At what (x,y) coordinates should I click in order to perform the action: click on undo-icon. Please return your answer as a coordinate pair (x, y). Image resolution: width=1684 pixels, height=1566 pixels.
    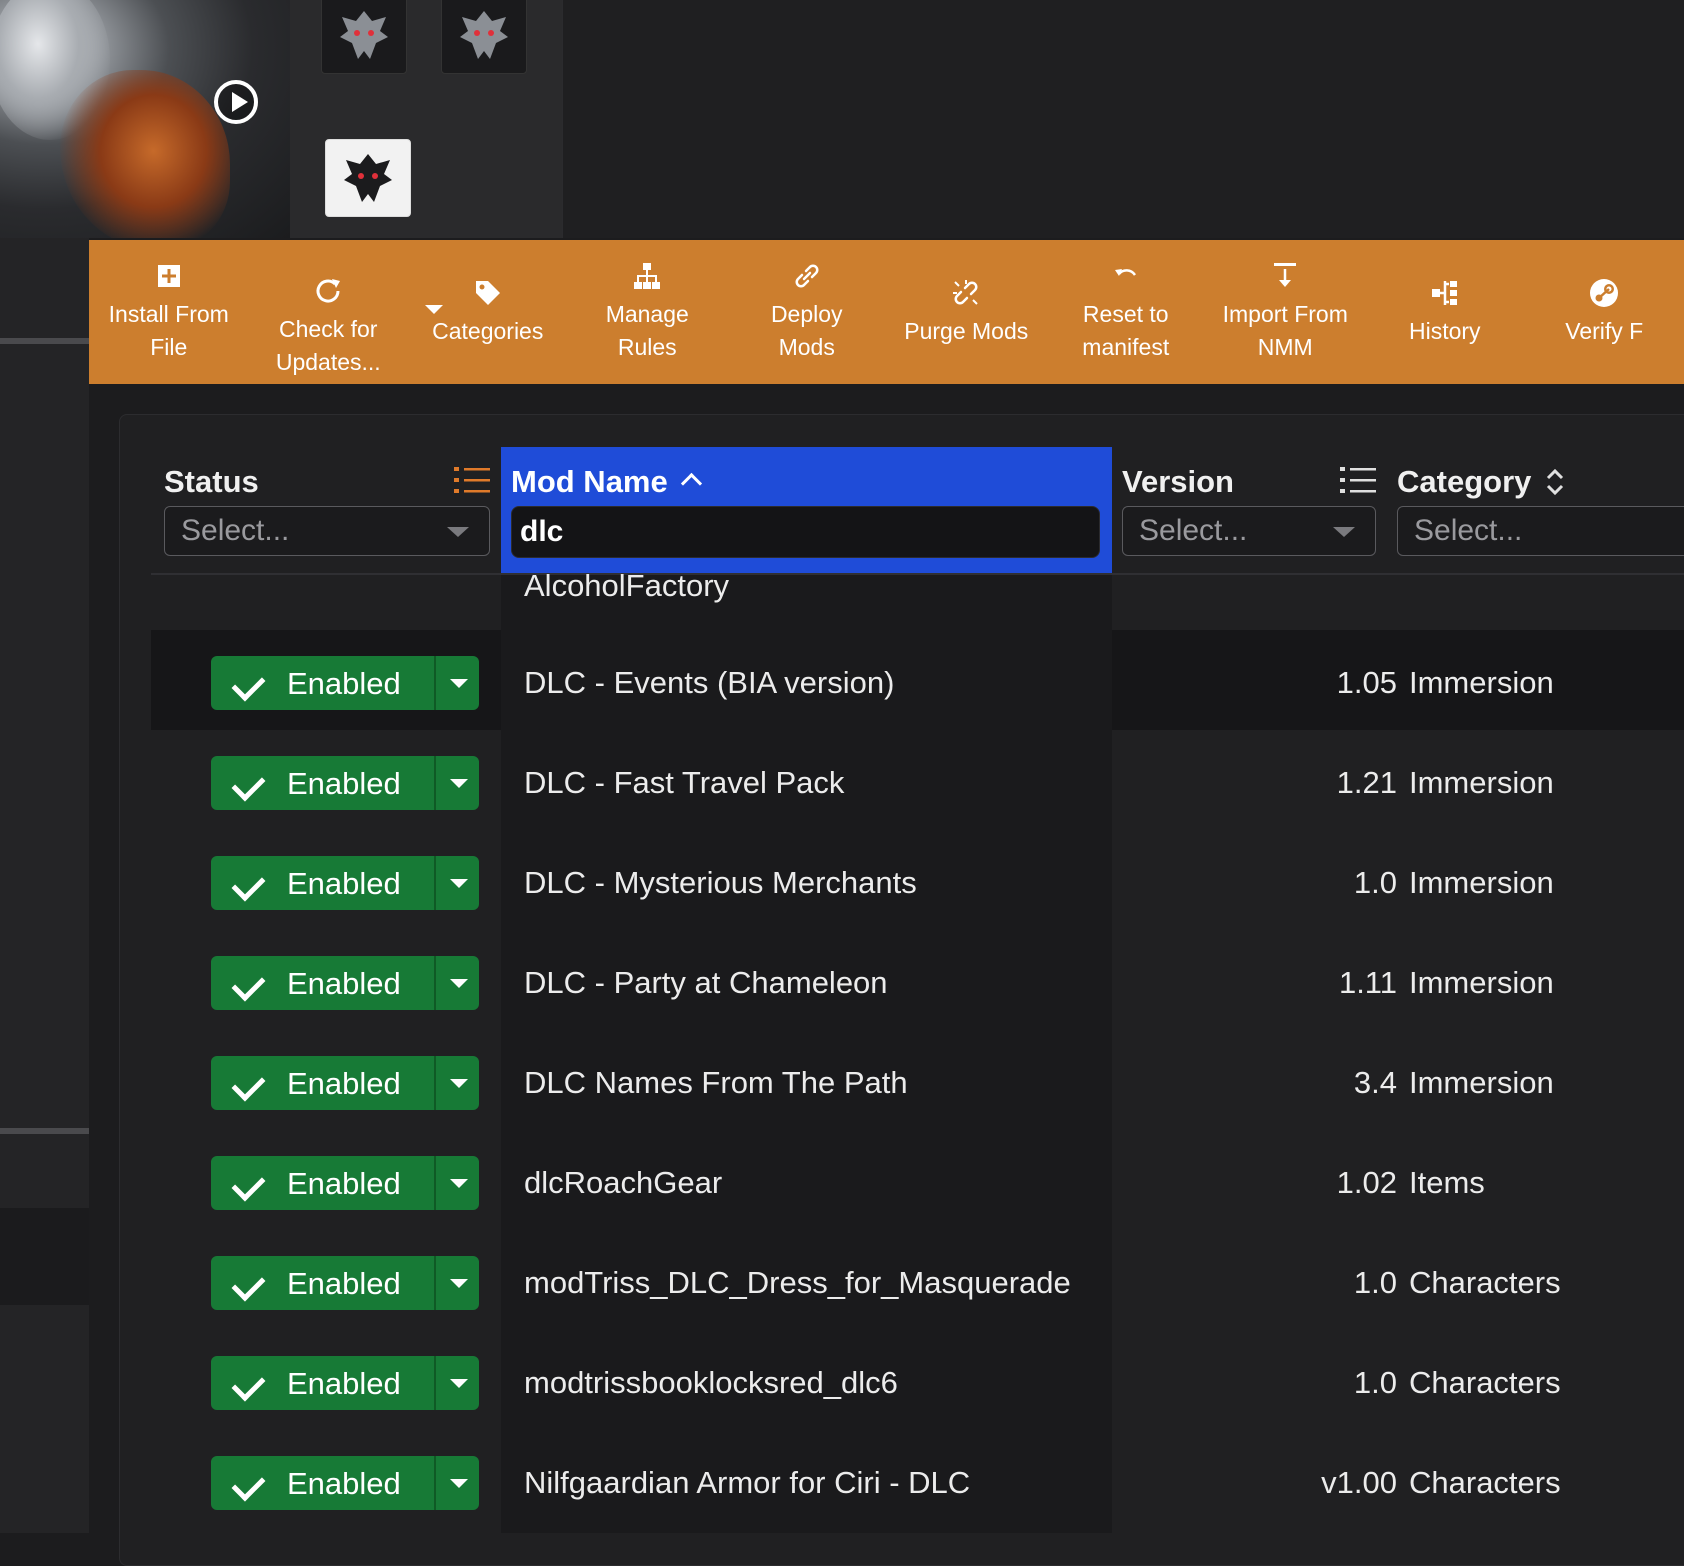
    Looking at the image, I should click on (1126, 276).